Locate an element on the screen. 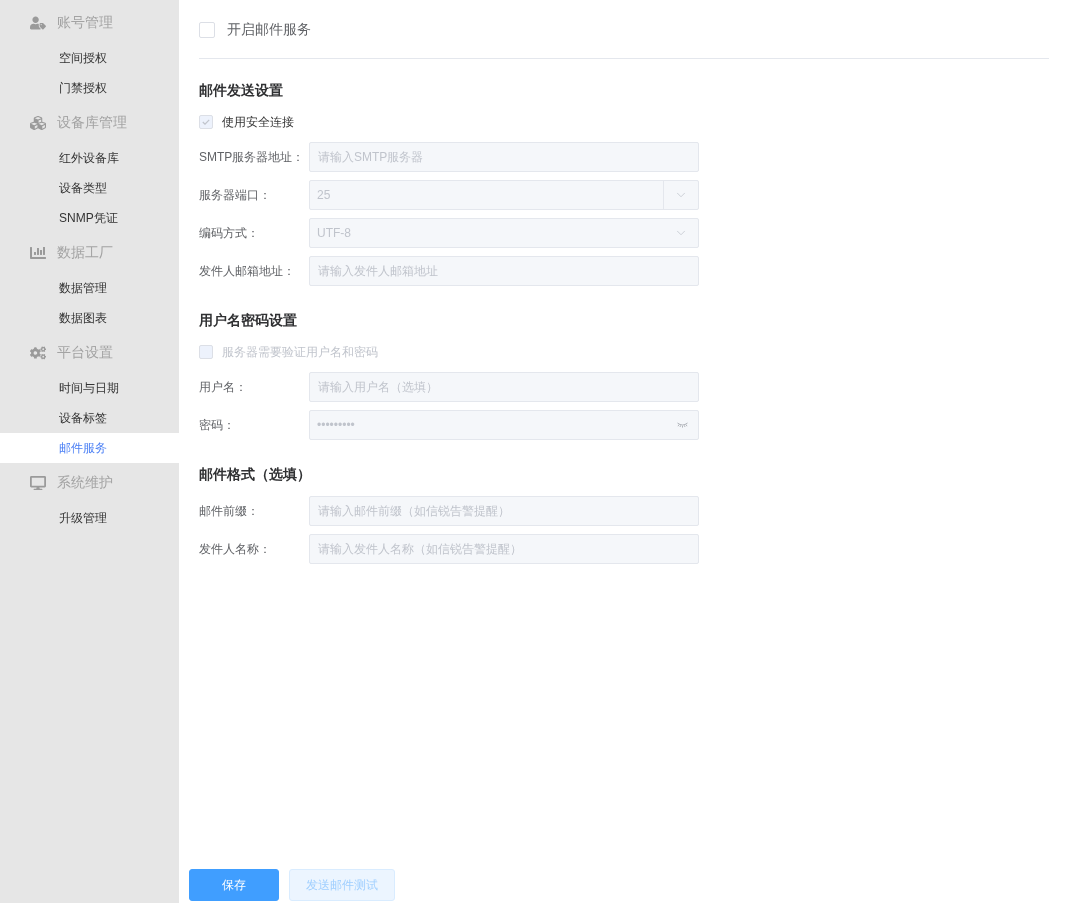  field-label: 密码： is located at coordinates (217, 425).